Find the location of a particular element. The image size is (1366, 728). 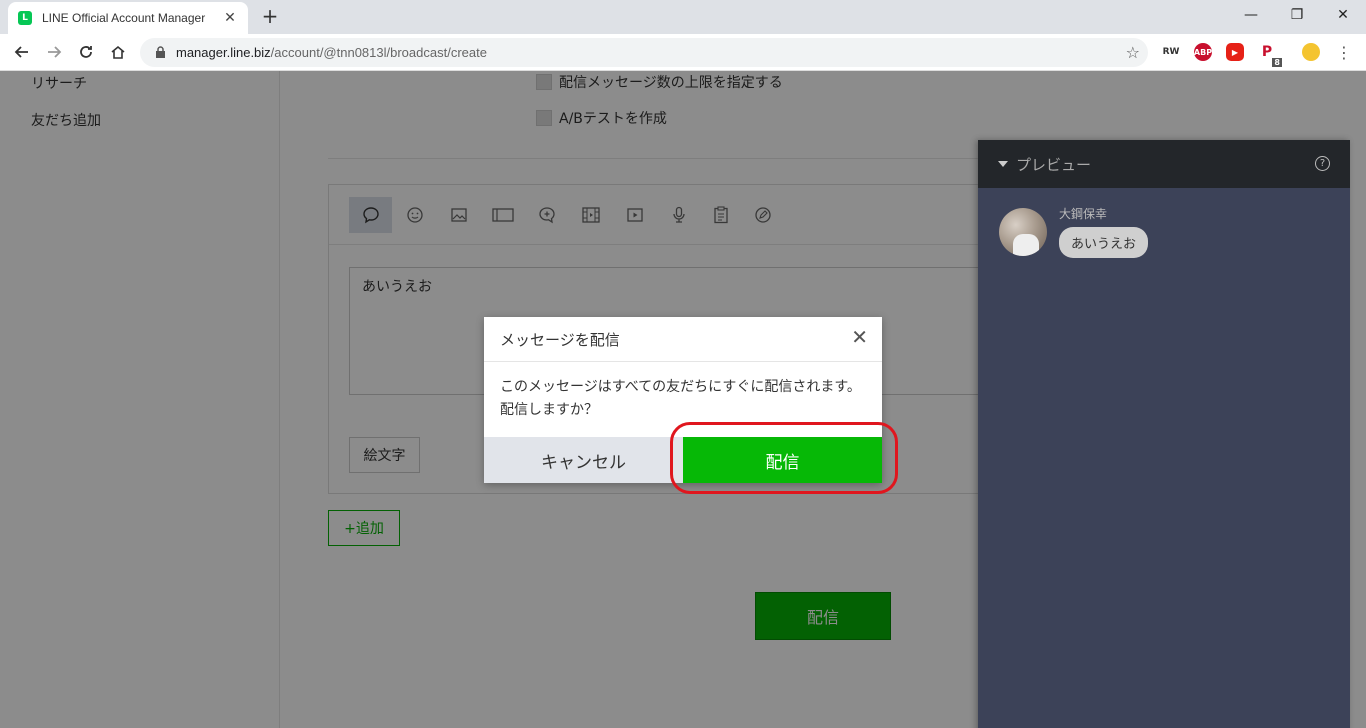

restore-icon: ❐ is located at coordinates (1297, 15).